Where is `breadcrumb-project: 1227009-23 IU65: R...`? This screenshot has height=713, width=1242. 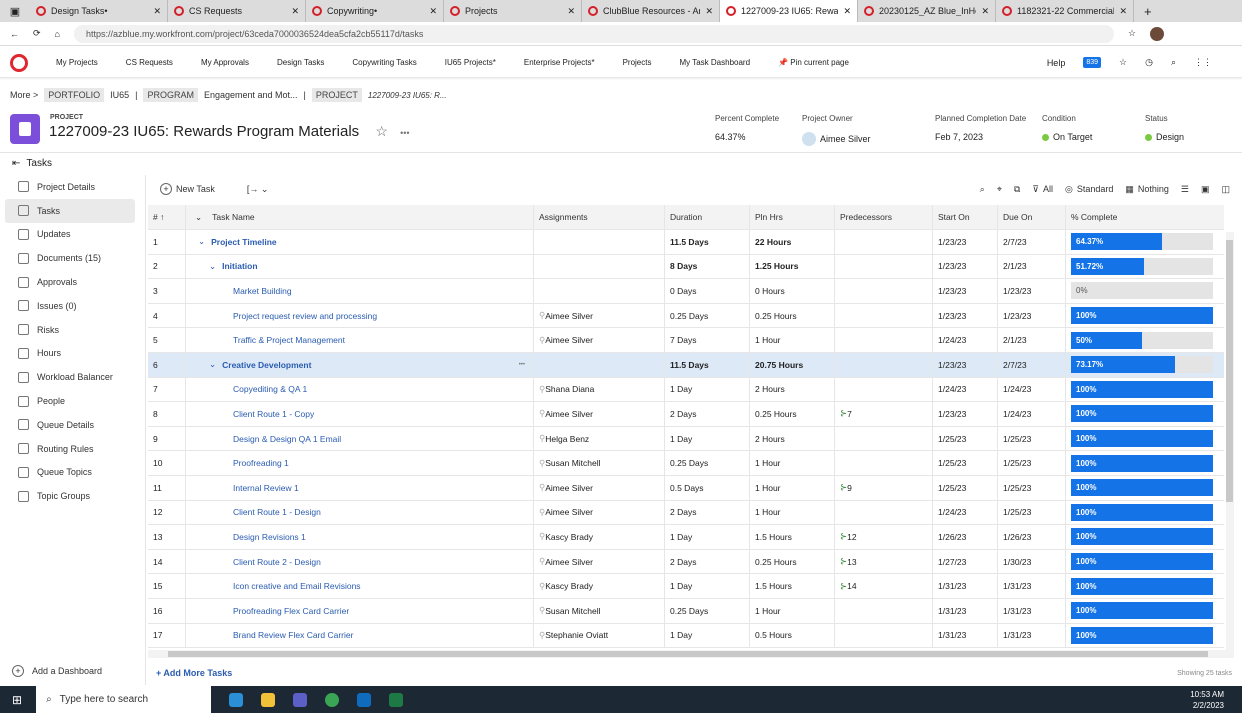
breadcrumb-project: 1227009-23 IU65: R... is located at coordinates (407, 95).